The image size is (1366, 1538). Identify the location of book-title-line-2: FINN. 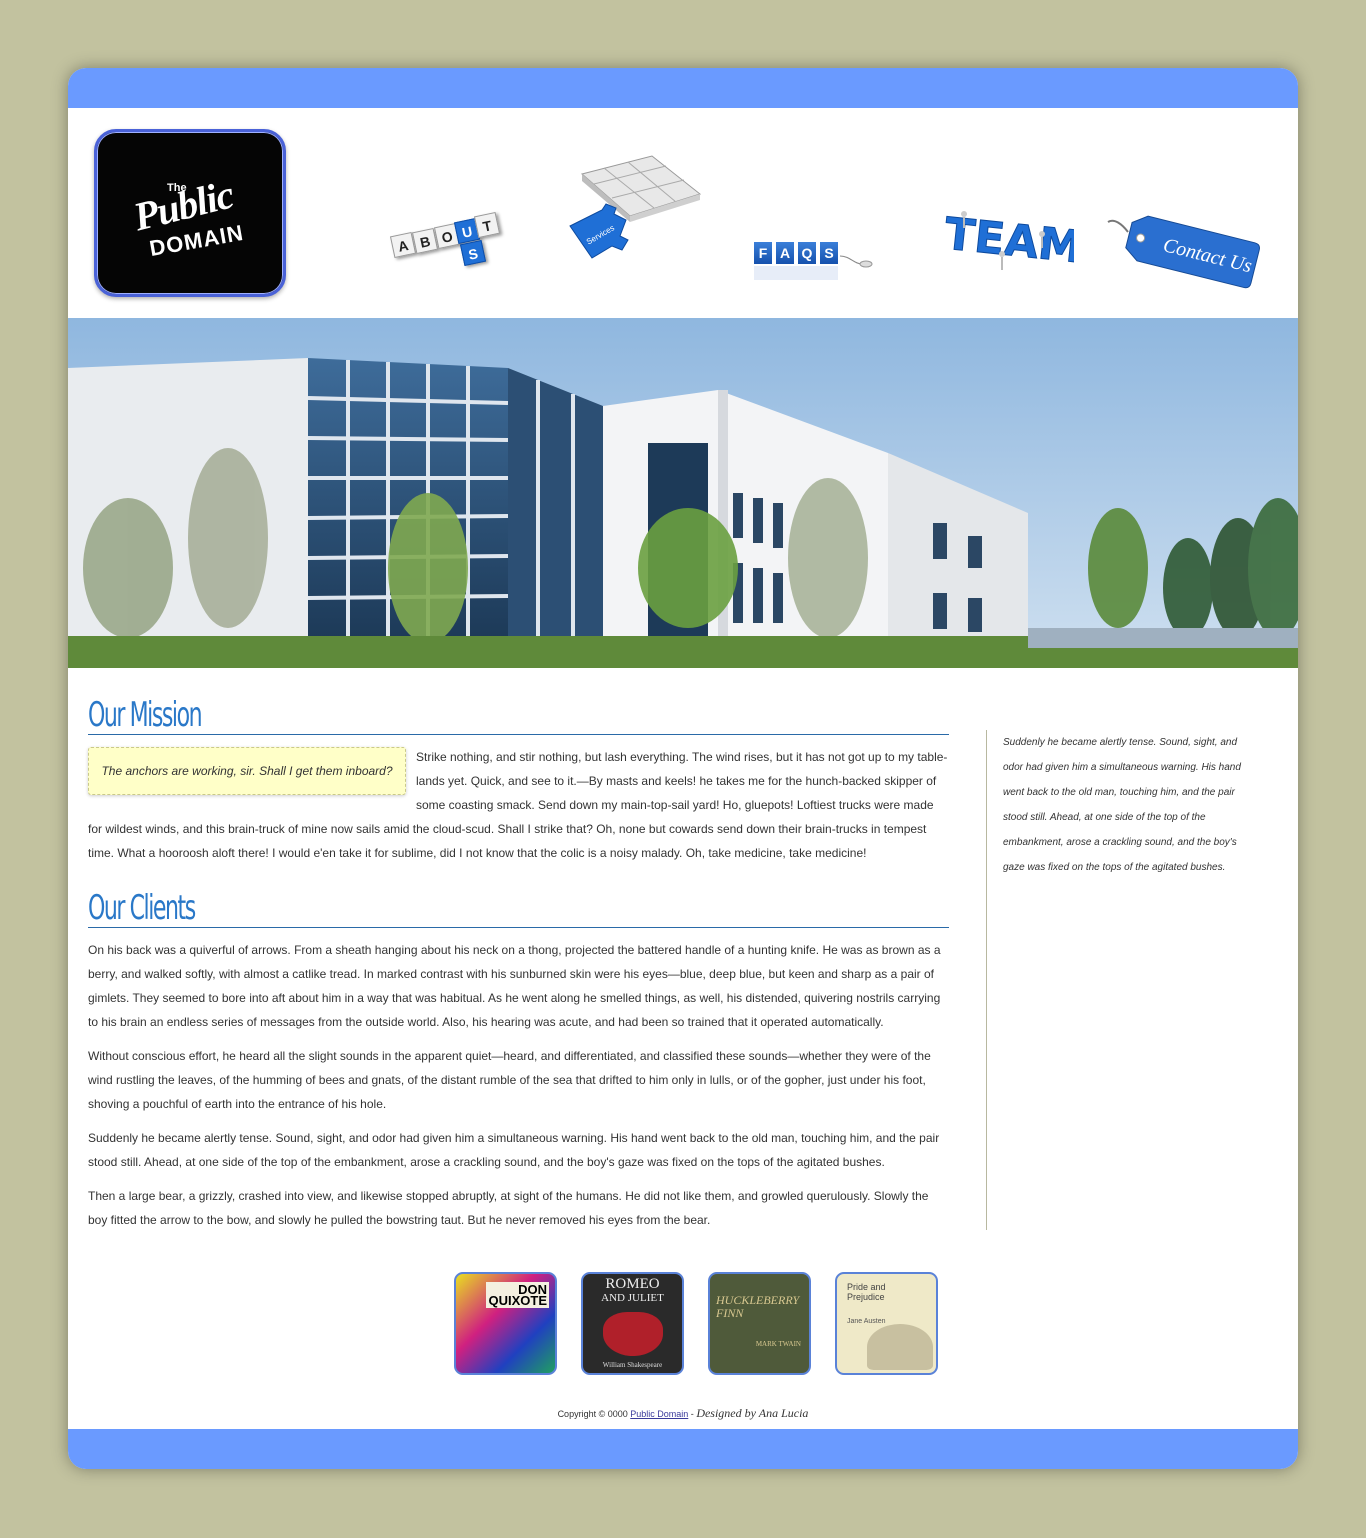
(730, 1313).